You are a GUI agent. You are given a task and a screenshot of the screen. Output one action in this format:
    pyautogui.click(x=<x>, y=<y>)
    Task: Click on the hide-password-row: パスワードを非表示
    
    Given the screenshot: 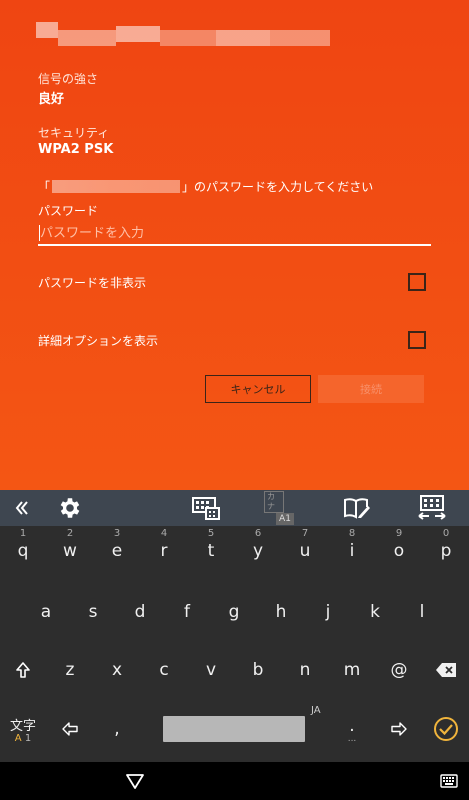 What is the action you would take?
    pyautogui.click(x=232, y=282)
    